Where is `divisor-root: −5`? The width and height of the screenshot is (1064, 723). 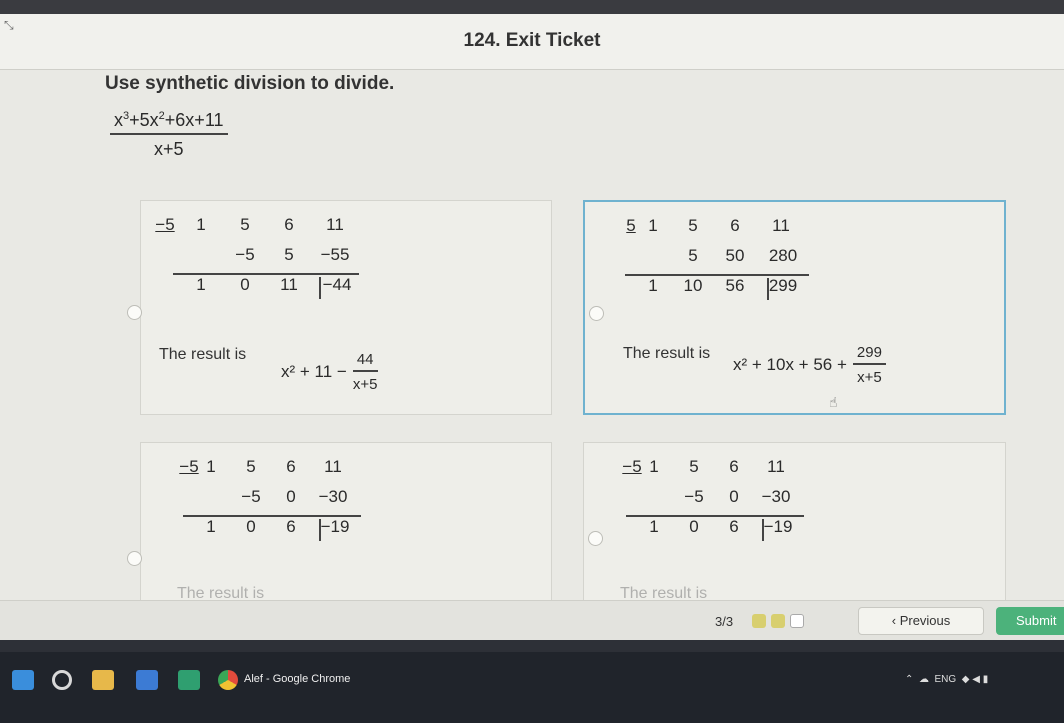
divisor-root: −5 is located at coordinates (165, 224).